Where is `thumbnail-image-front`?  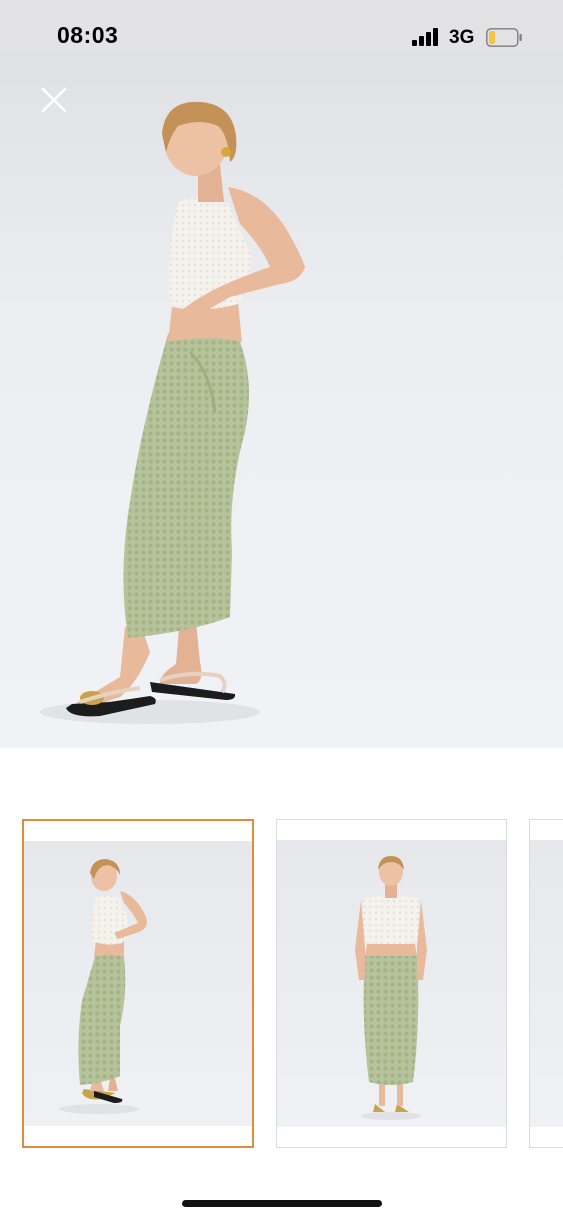
thumbnail-image-front is located at coordinates (391, 988).